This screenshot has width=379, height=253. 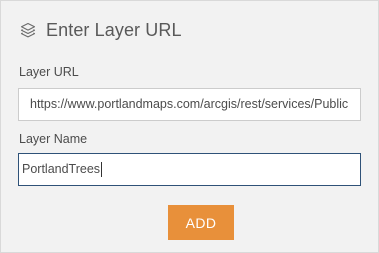 I want to click on layers-icon-graphic, so click(x=28, y=30).